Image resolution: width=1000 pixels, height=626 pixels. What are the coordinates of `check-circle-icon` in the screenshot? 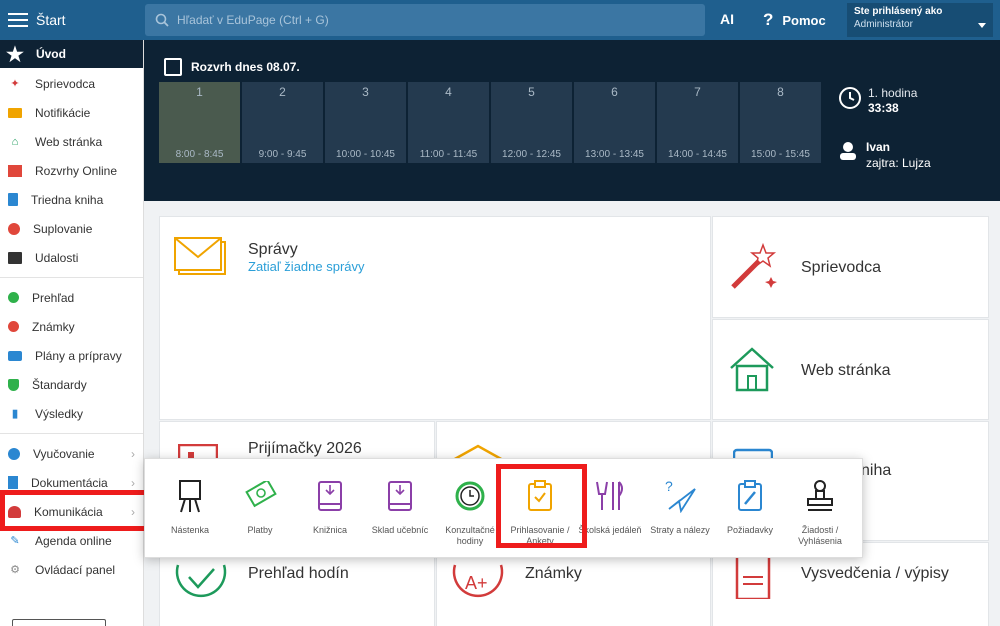 It's located at (201, 581).